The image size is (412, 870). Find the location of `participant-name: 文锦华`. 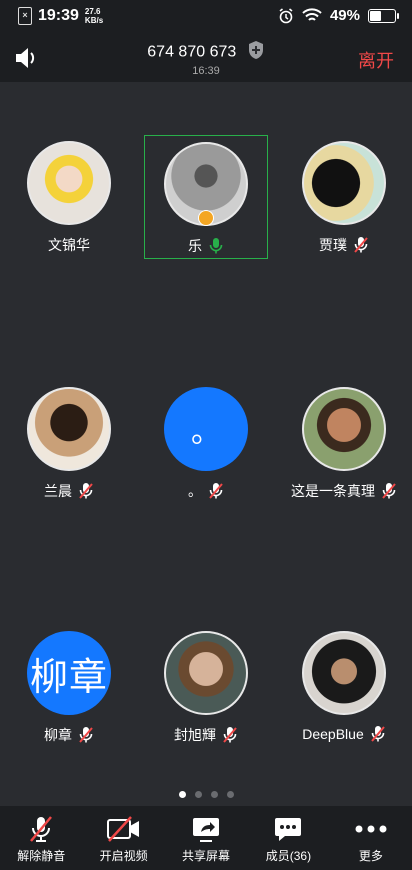

participant-name: 文锦华 is located at coordinates (69, 245).